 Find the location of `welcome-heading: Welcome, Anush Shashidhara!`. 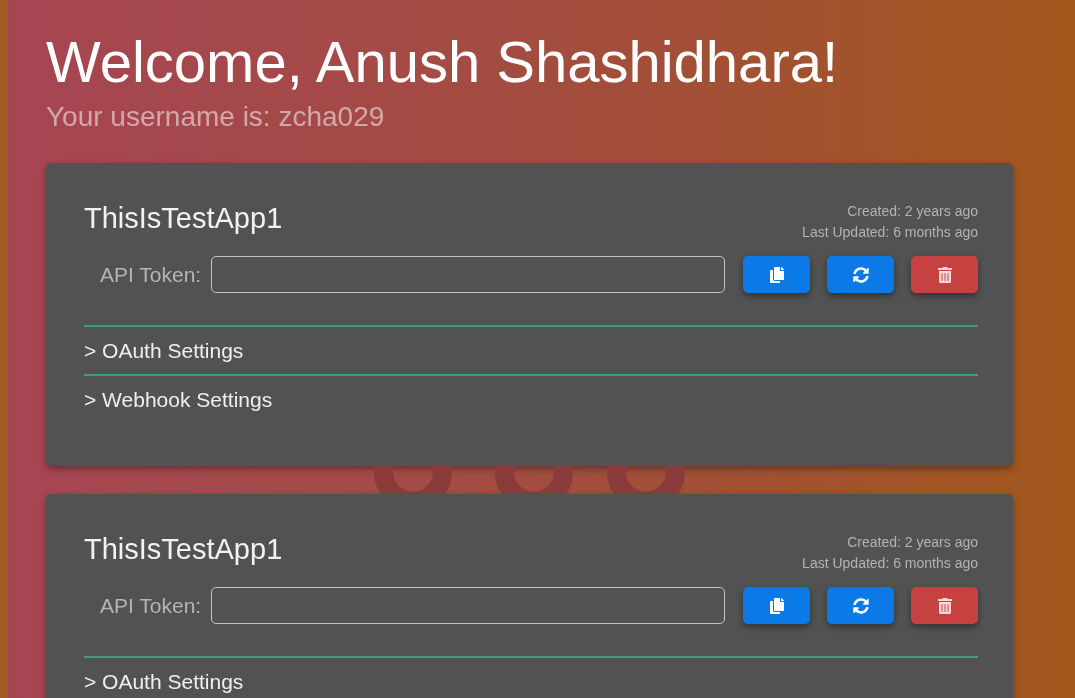

welcome-heading: Welcome, Anush Shashidhara! is located at coordinates (443, 62).